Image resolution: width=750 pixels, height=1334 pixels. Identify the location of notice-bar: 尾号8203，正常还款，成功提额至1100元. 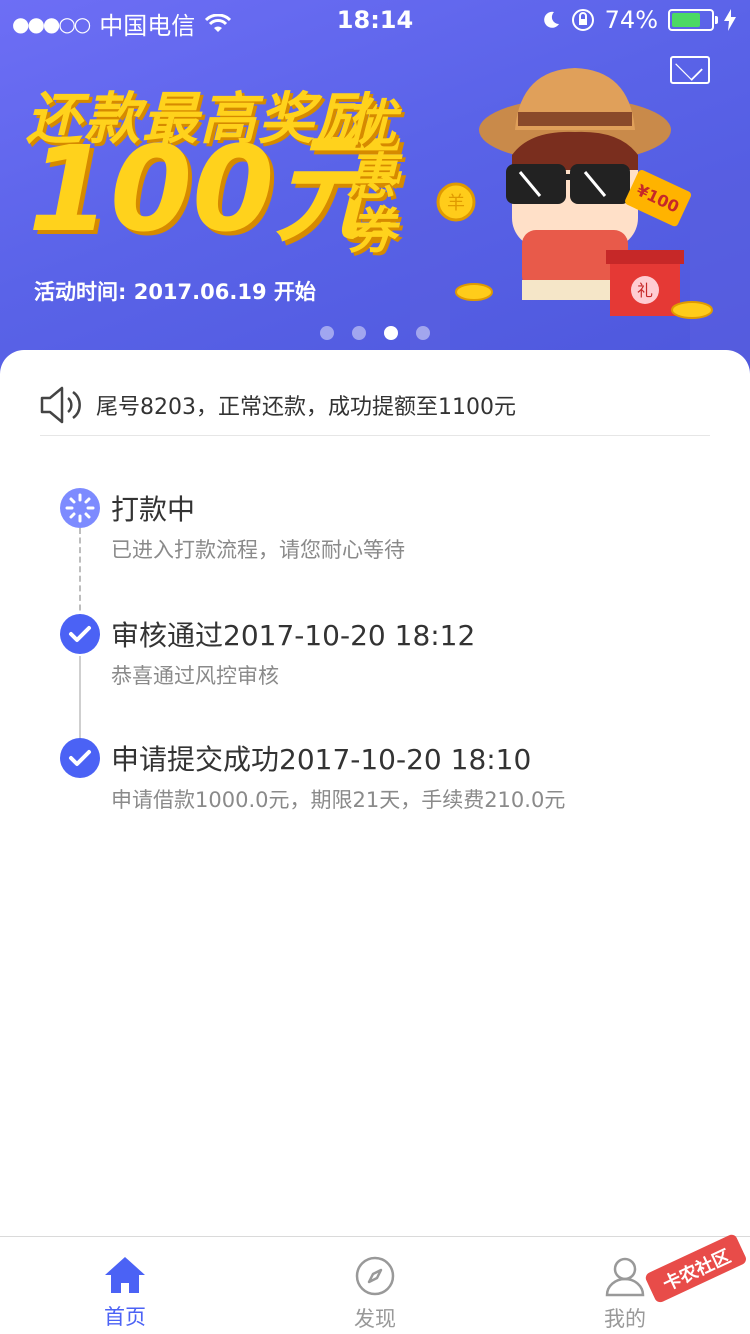
(375, 405).